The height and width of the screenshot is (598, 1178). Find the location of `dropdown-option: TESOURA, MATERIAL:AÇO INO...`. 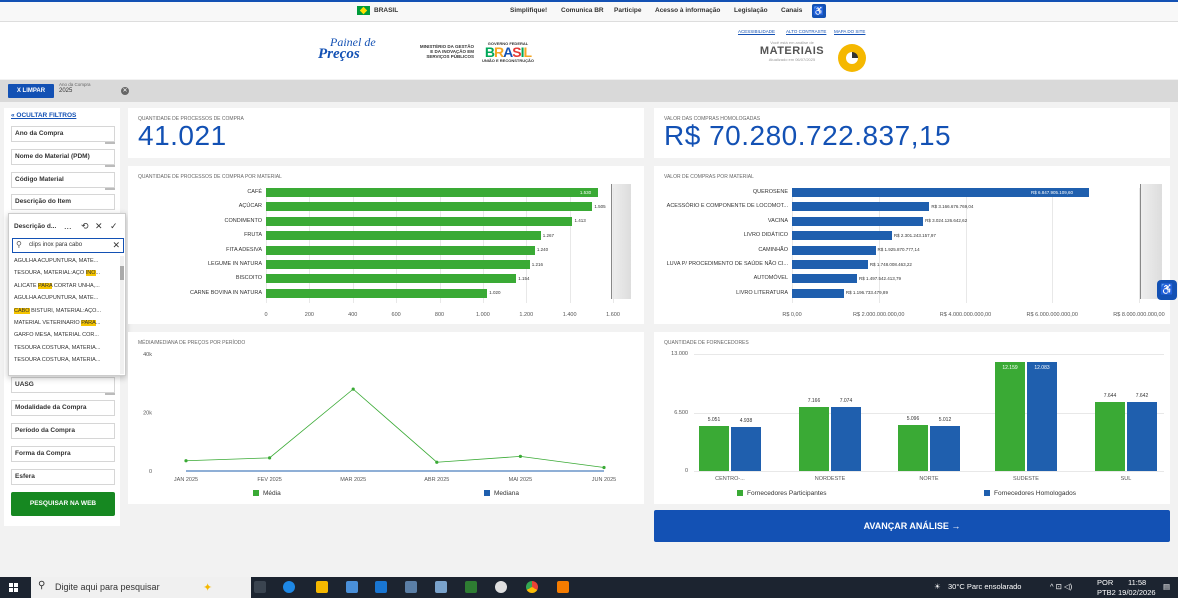

dropdown-option: TESOURA, MATERIAL:AÇO INO... is located at coordinates (66, 273).